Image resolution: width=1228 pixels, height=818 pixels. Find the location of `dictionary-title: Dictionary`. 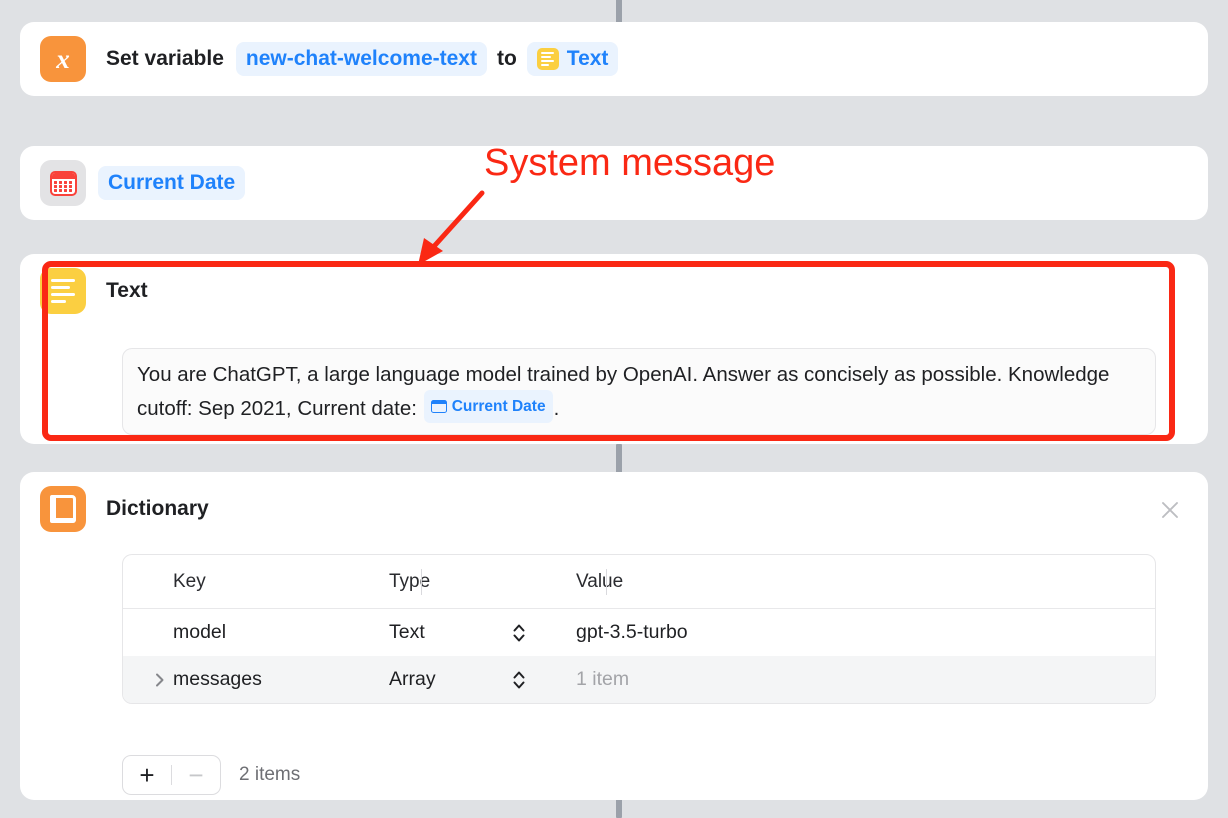

dictionary-title: Dictionary is located at coordinates (157, 508).